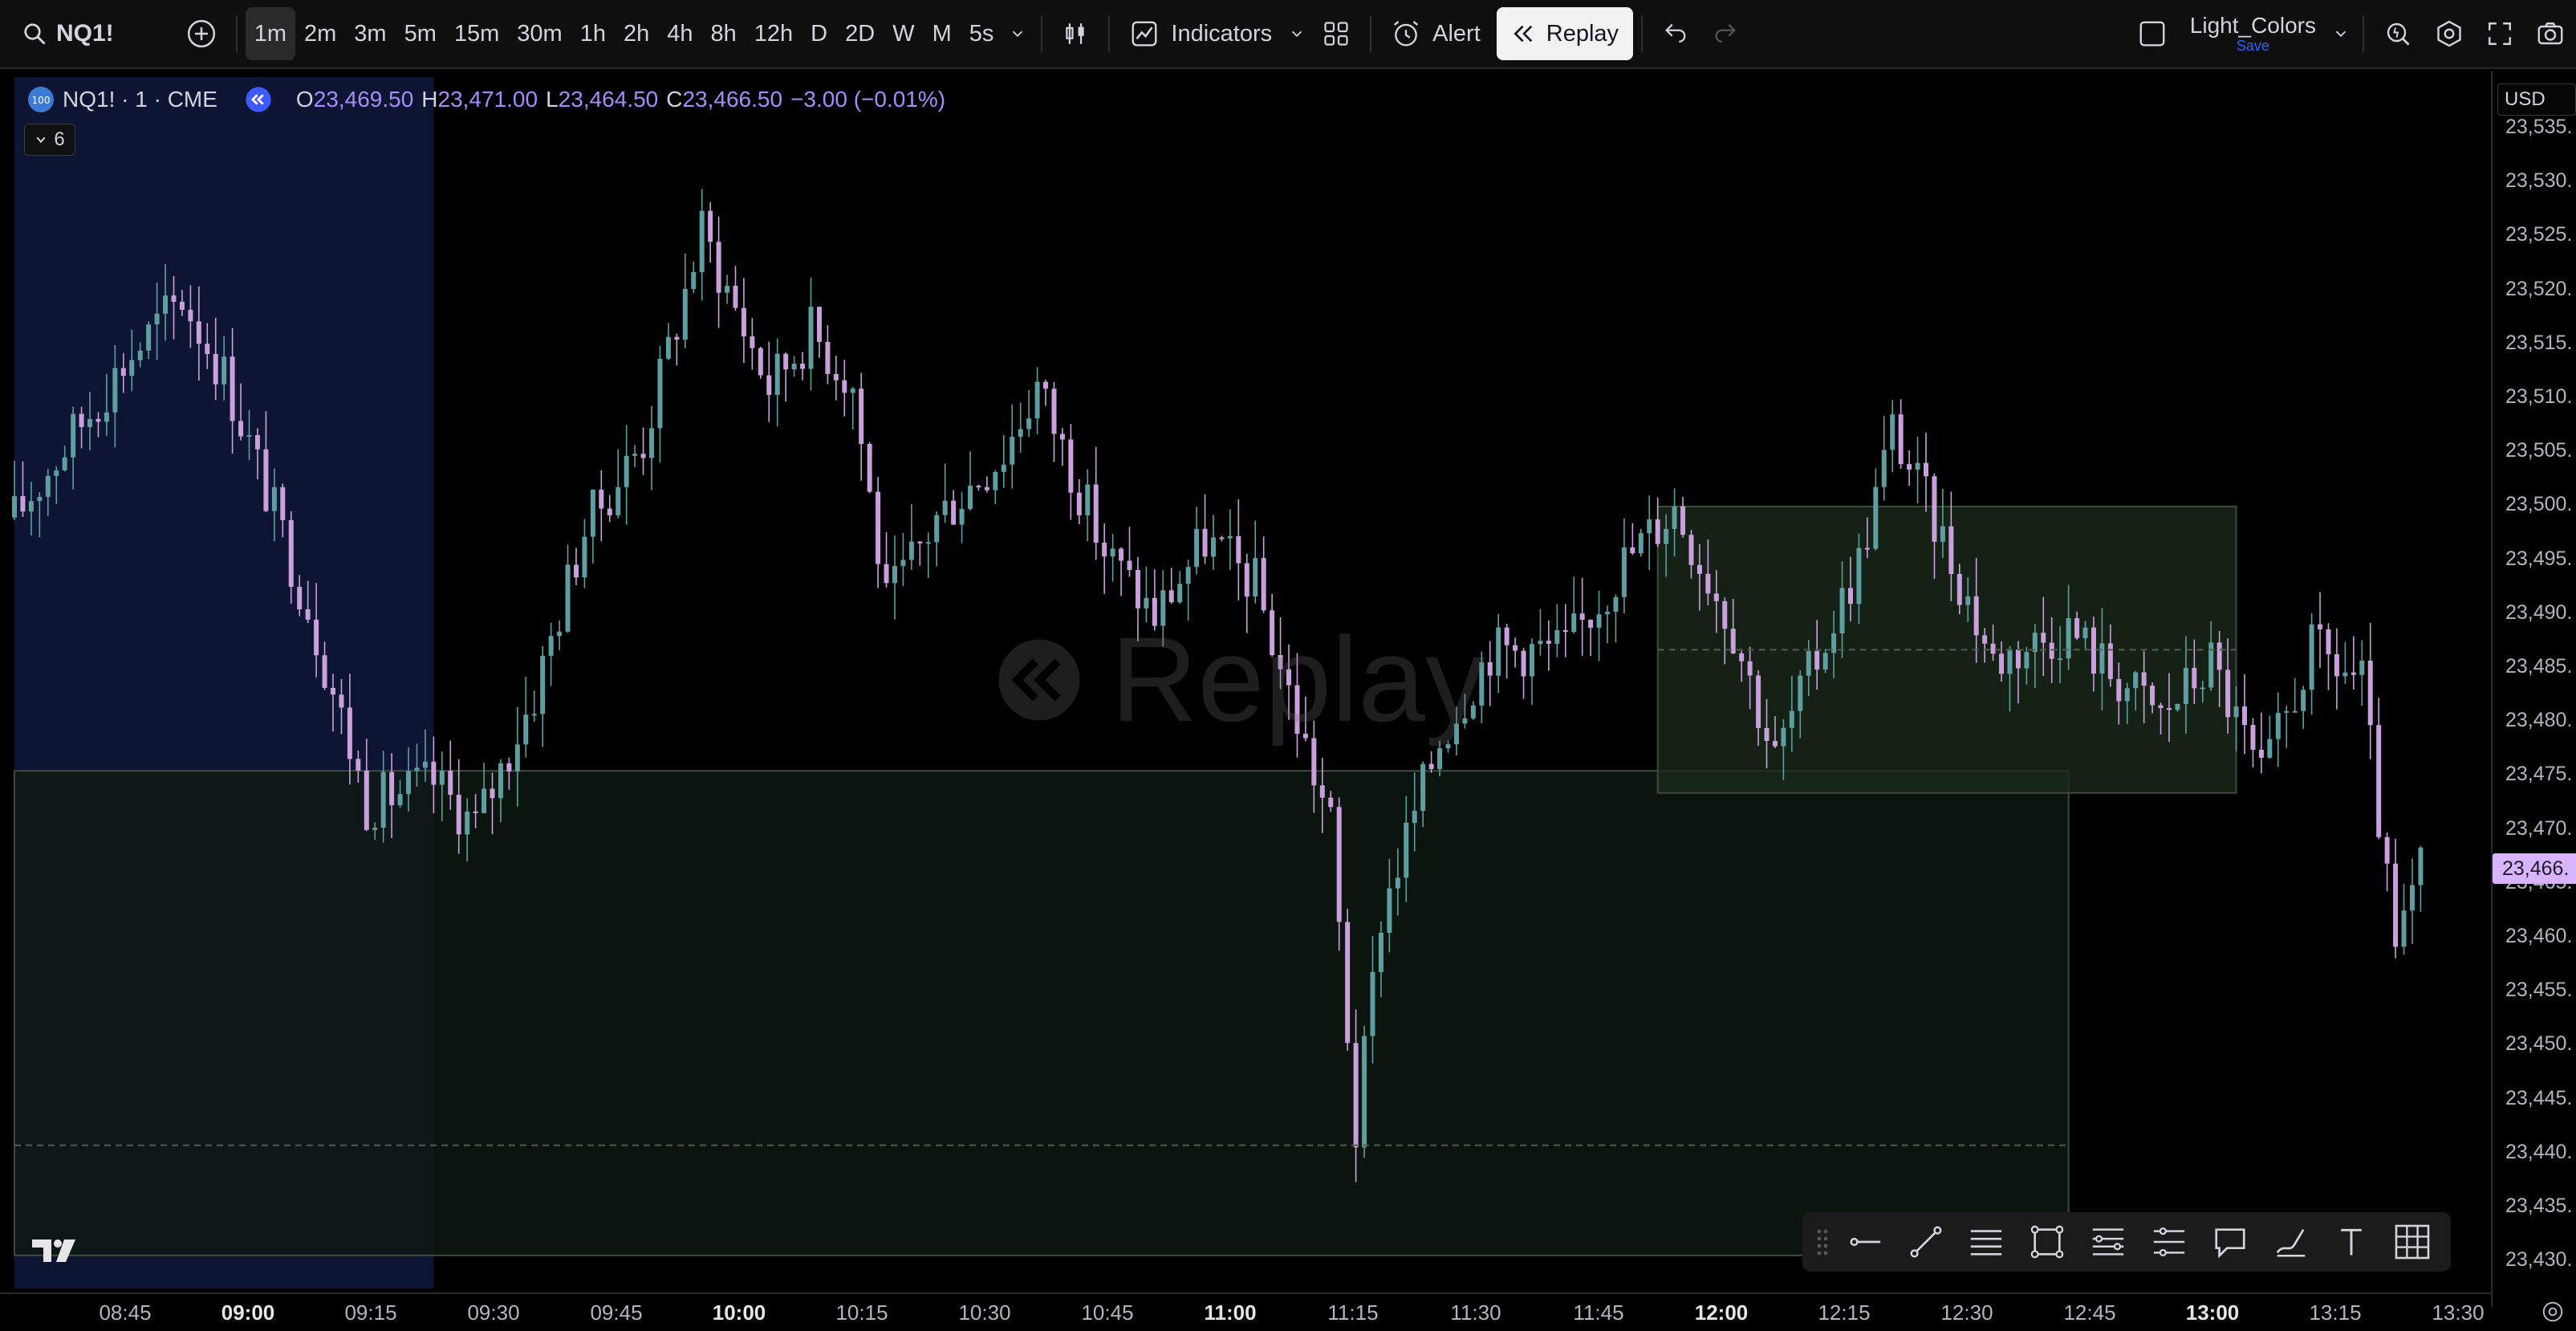  What do you see at coordinates (2551, 33) in the screenshot?
I see `snapshot-button` at bounding box center [2551, 33].